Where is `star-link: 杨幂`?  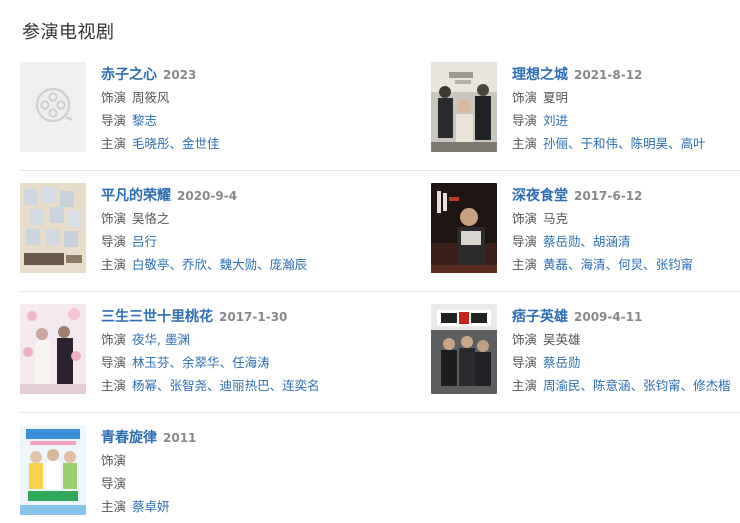
star-link: 杨幂 is located at coordinates (144, 385).